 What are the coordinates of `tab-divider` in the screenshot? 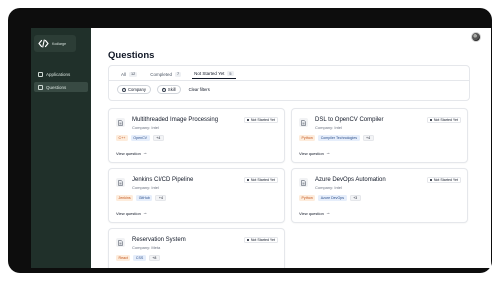 It's located at (289, 80).